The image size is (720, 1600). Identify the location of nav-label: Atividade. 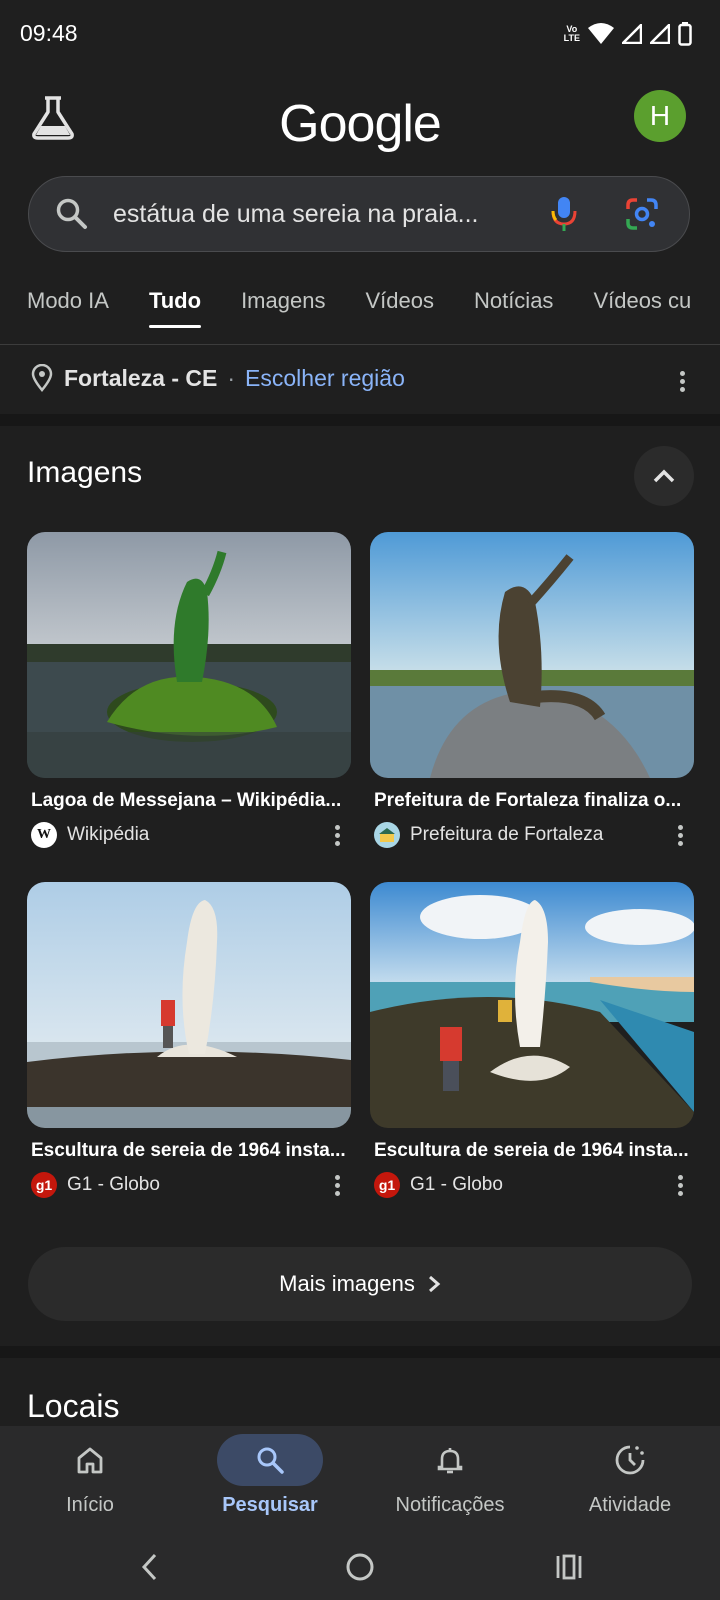
(630, 1505).